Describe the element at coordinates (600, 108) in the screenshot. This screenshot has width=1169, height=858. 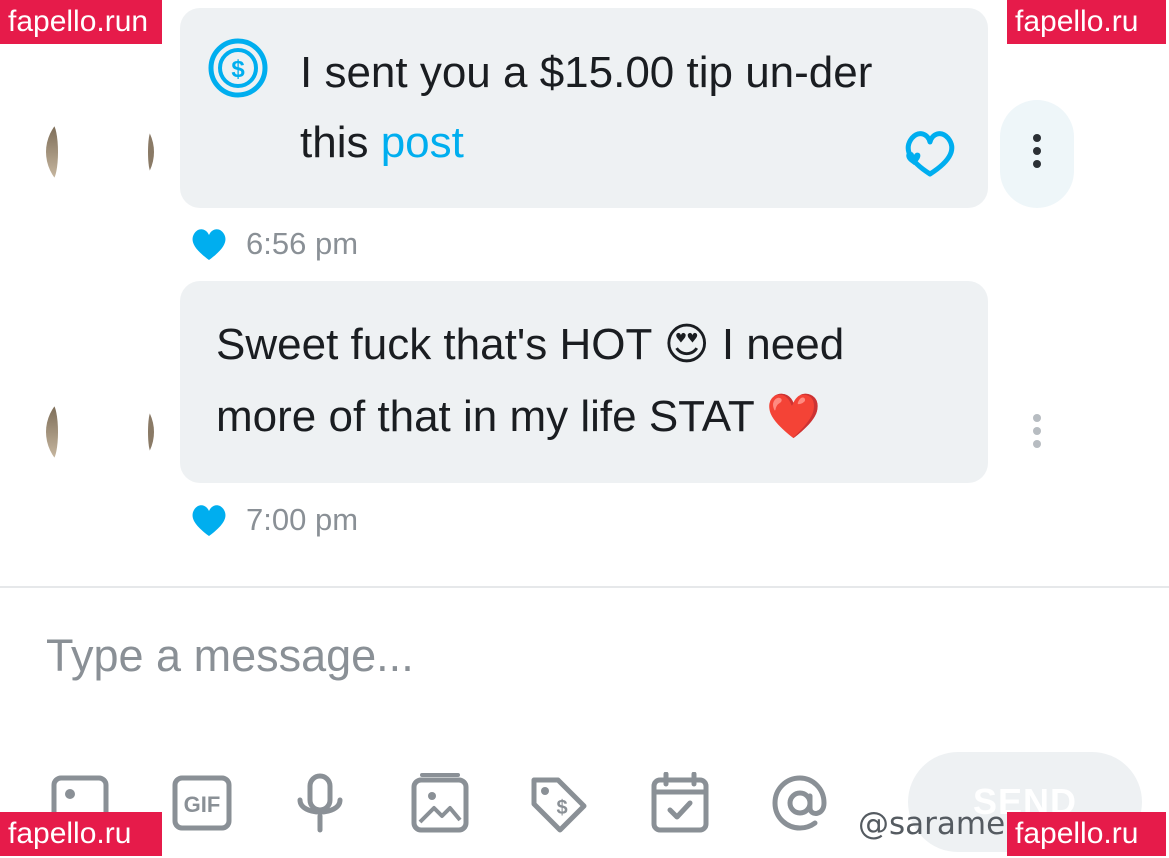
I see `tip-message-text: I sent you a $15.00 tip un-der this post` at that location.